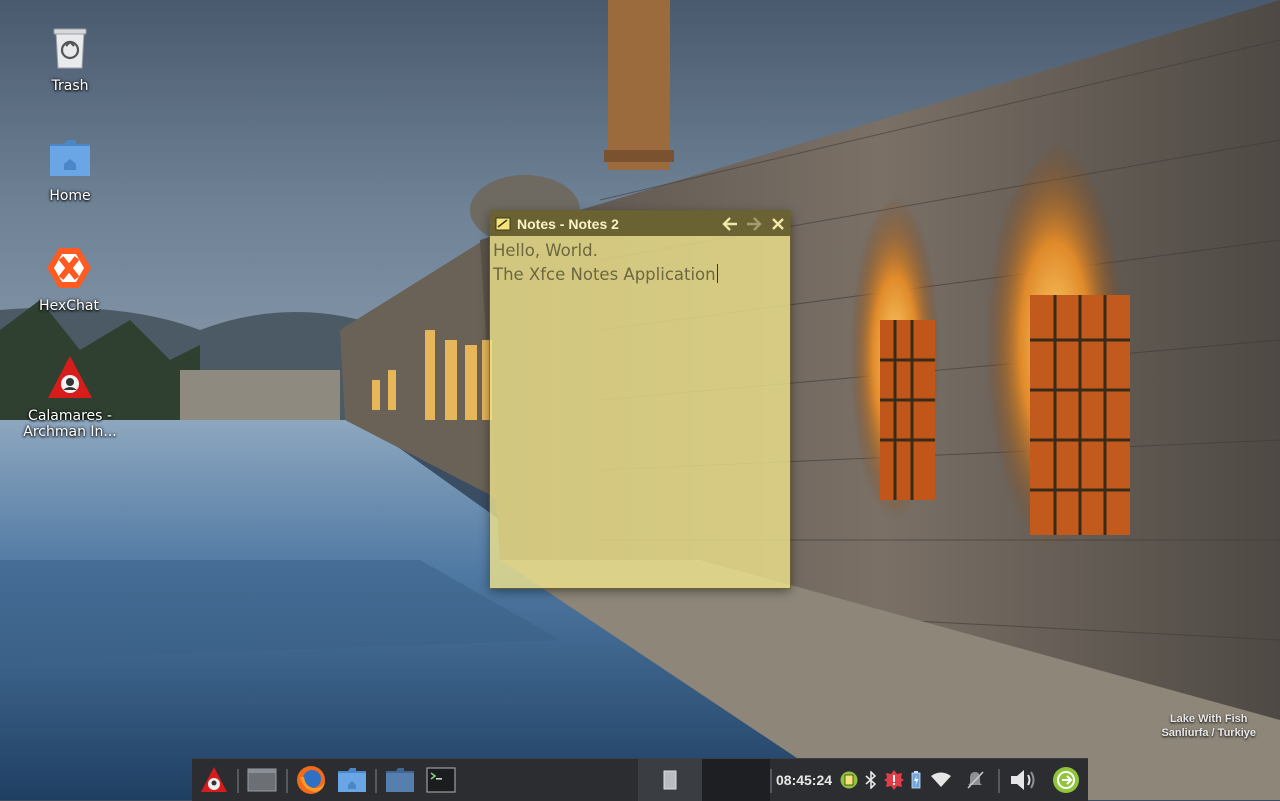 The height and width of the screenshot is (801, 1280). I want to click on text-cursor, so click(717, 273).